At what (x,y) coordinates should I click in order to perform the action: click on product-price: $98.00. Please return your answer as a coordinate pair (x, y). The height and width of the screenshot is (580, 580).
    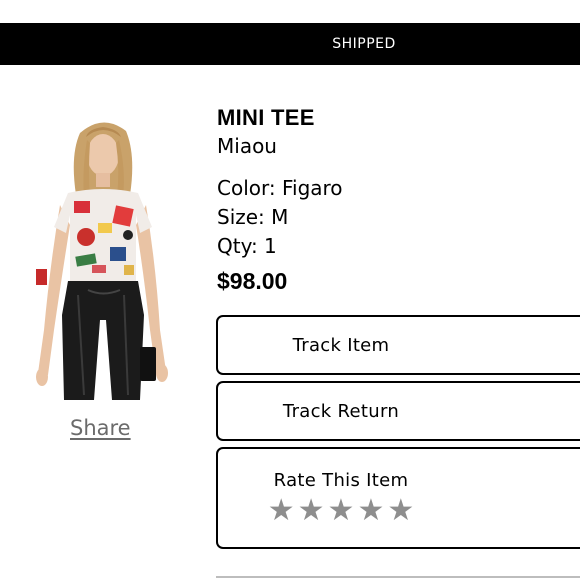
    Looking at the image, I should click on (252, 281).